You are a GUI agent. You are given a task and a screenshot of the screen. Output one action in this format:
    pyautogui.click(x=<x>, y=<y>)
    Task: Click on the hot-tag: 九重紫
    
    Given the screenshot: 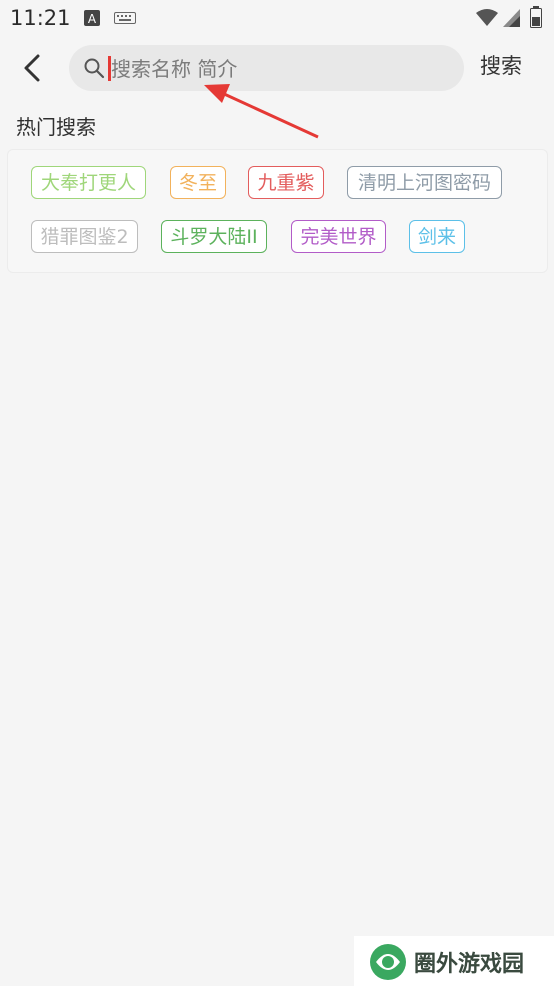 What is the action you would take?
    pyautogui.click(x=286, y=182)
    